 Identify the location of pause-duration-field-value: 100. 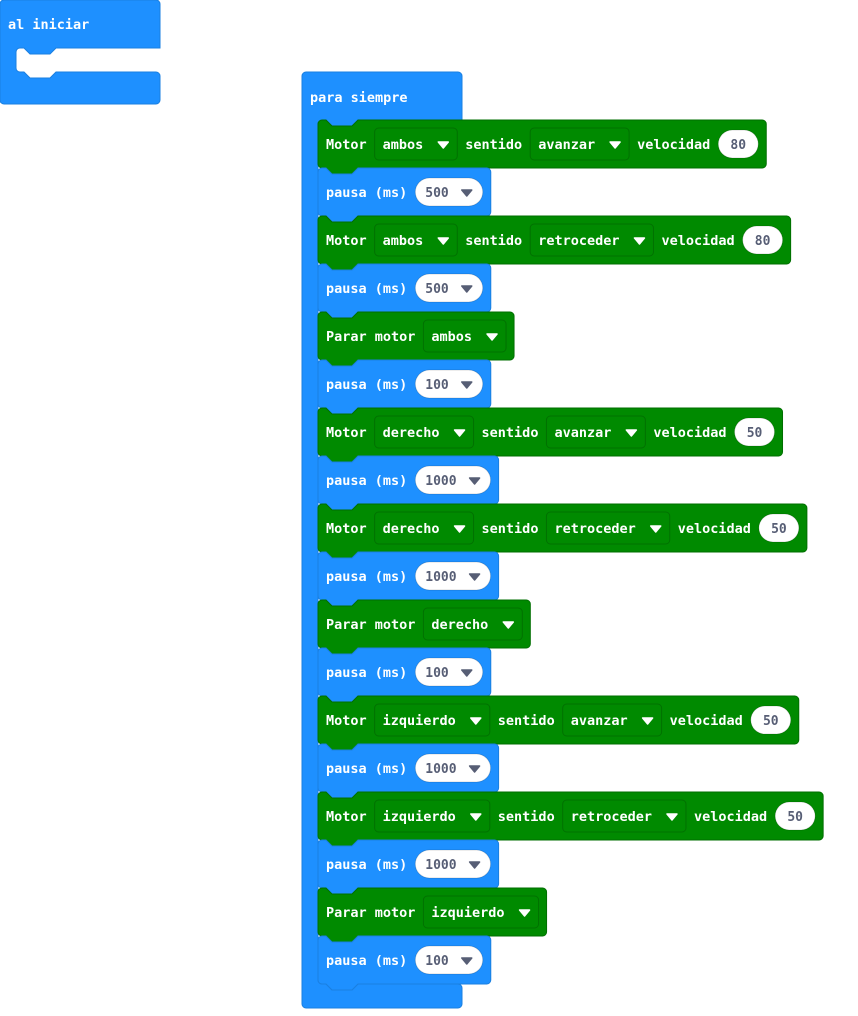
(437, 961).